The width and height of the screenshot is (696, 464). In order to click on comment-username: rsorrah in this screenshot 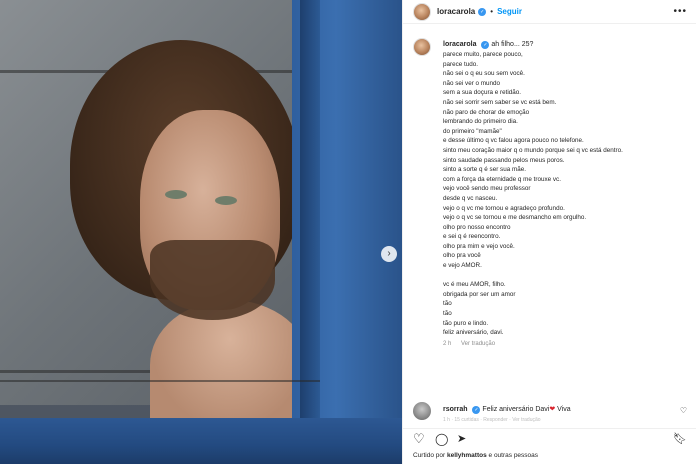, I will do `click(455, 409)`.